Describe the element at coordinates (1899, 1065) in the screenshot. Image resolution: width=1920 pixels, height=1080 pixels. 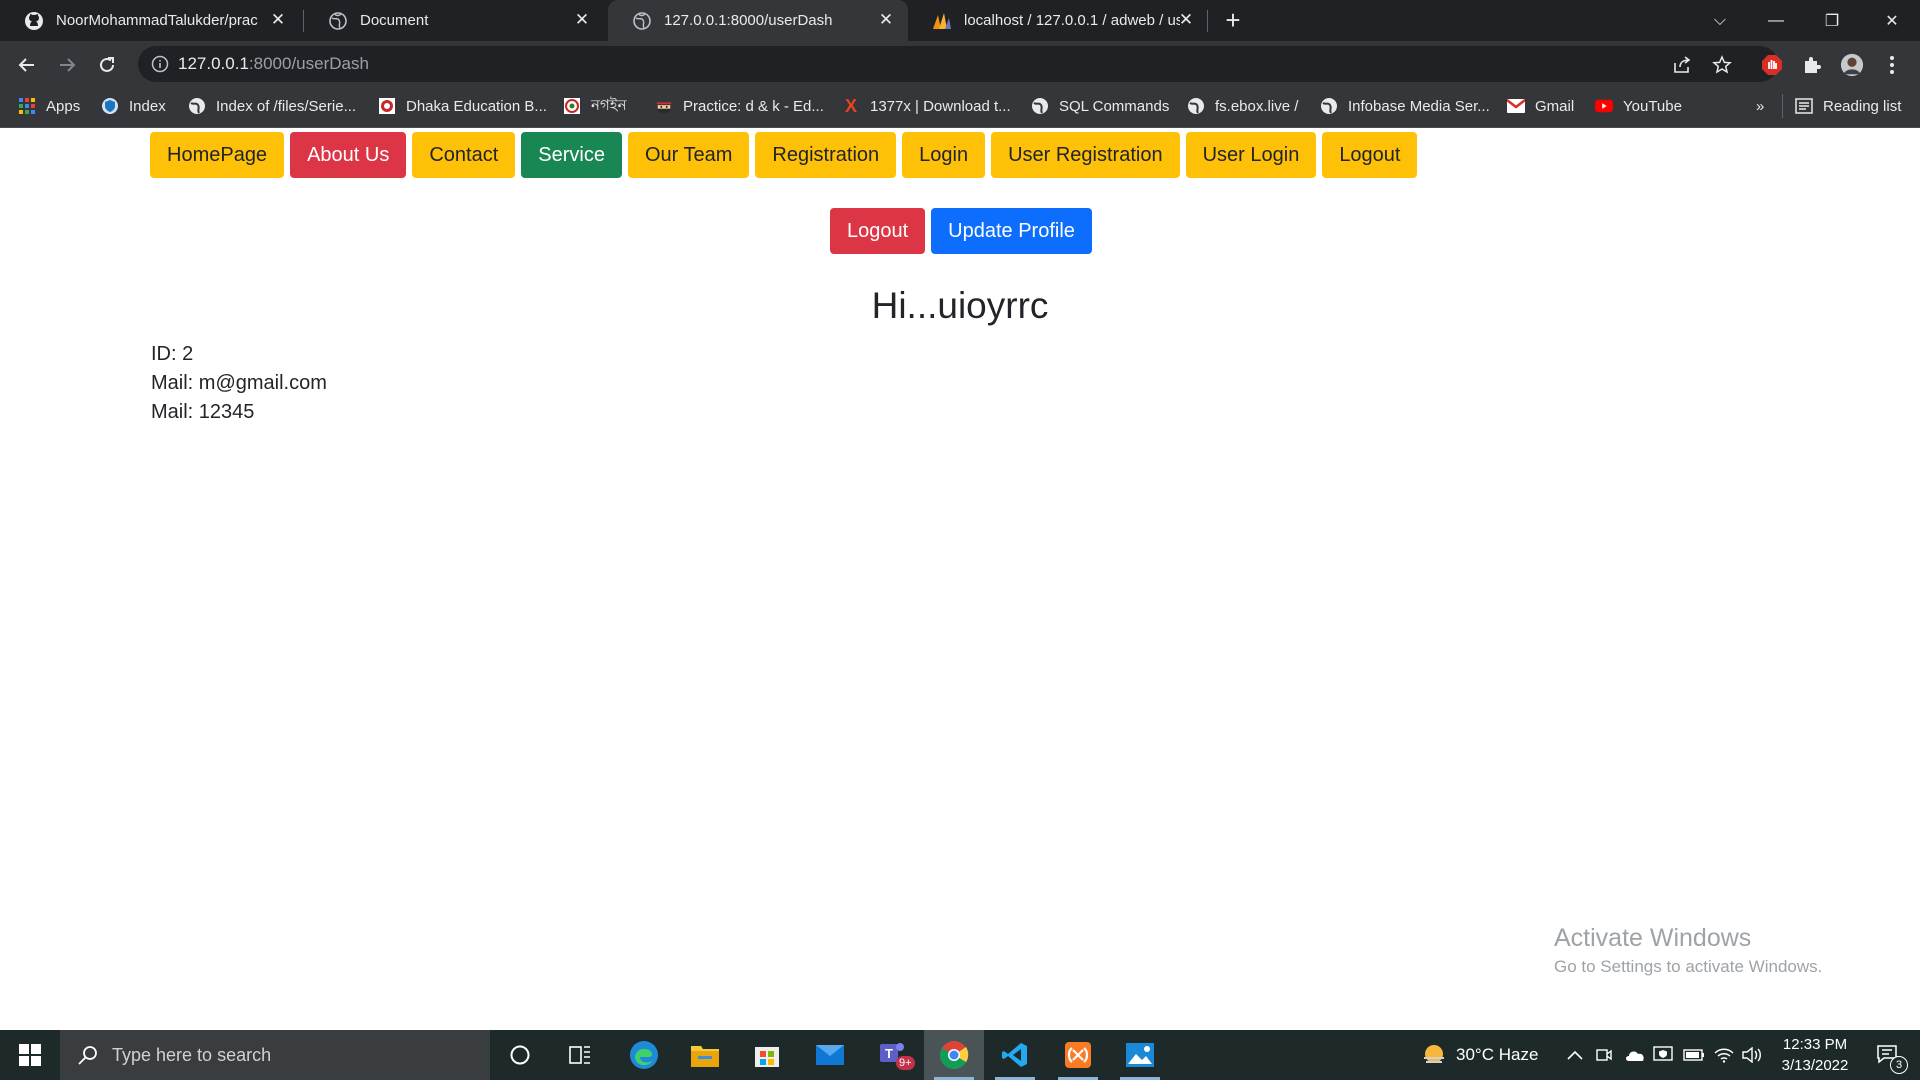
I see `notification-count: 3` at that location.